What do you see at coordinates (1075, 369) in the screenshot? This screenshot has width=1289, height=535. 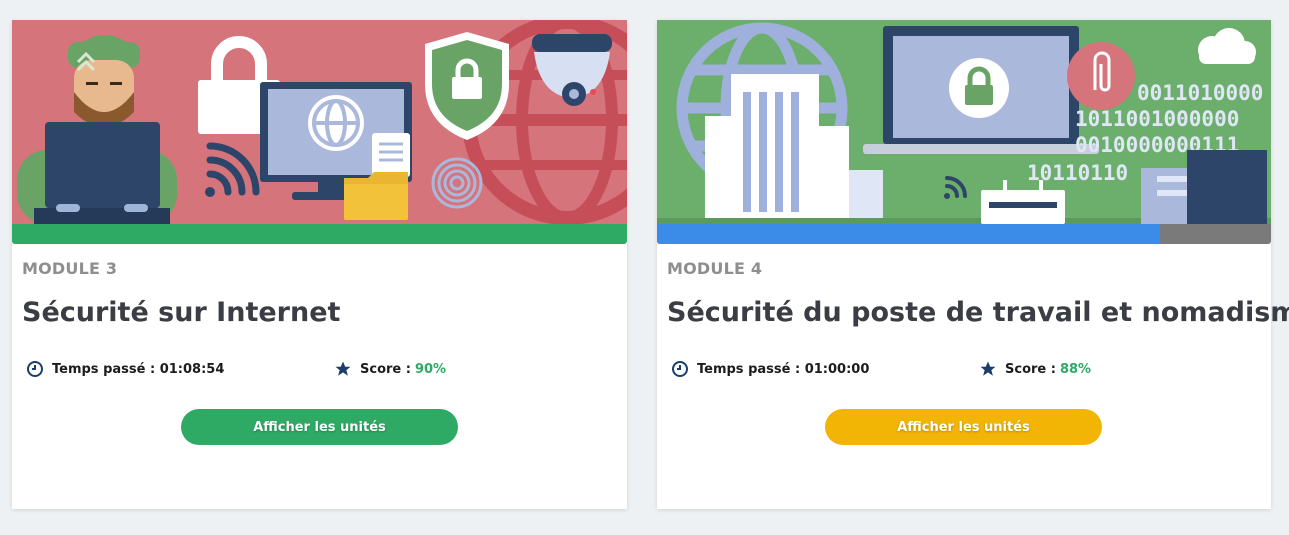 I see `score-value: 88%` at bounding box center [1075, 369].